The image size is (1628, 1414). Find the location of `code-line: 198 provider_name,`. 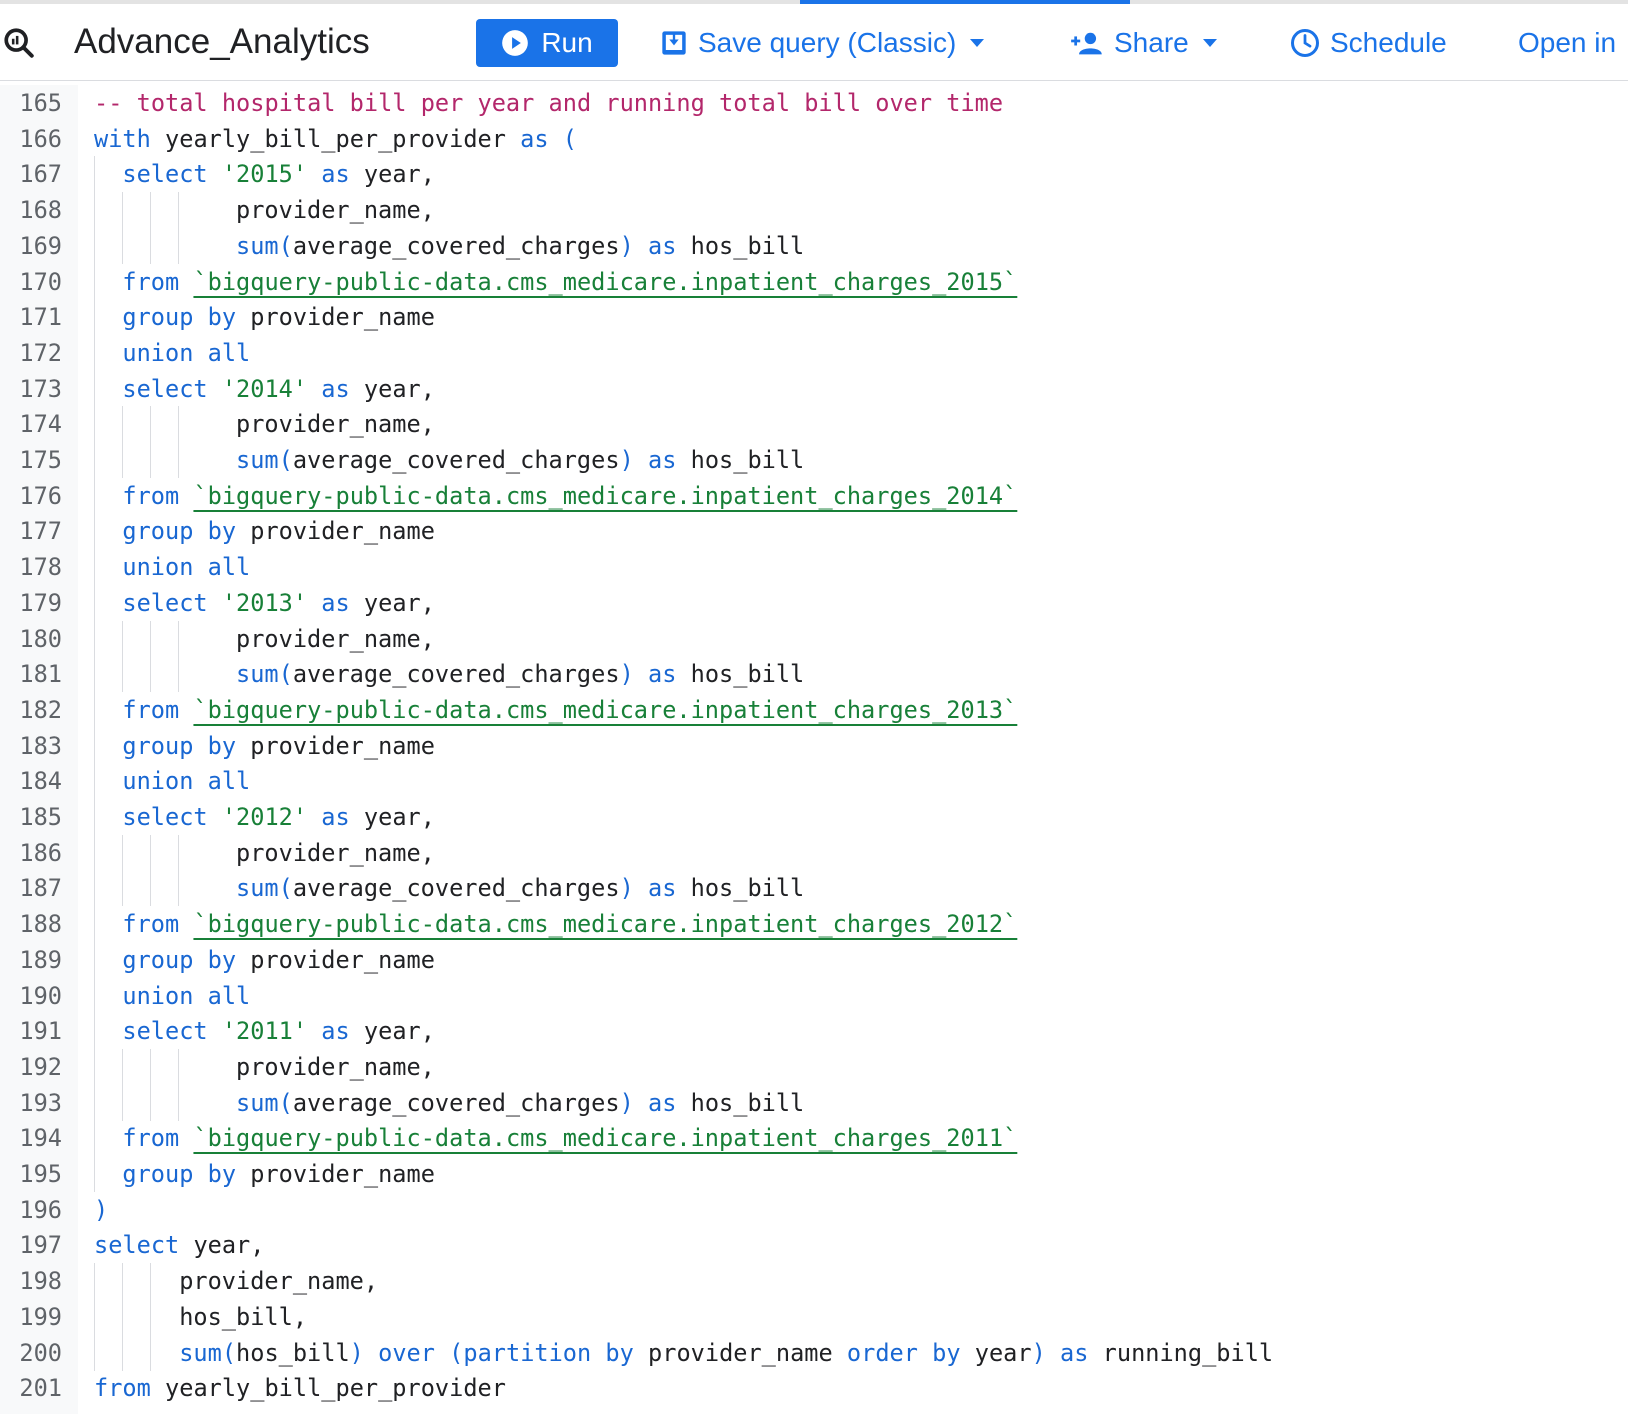

code-line: 198 provider_name, is located at coordinates (814, 1281).